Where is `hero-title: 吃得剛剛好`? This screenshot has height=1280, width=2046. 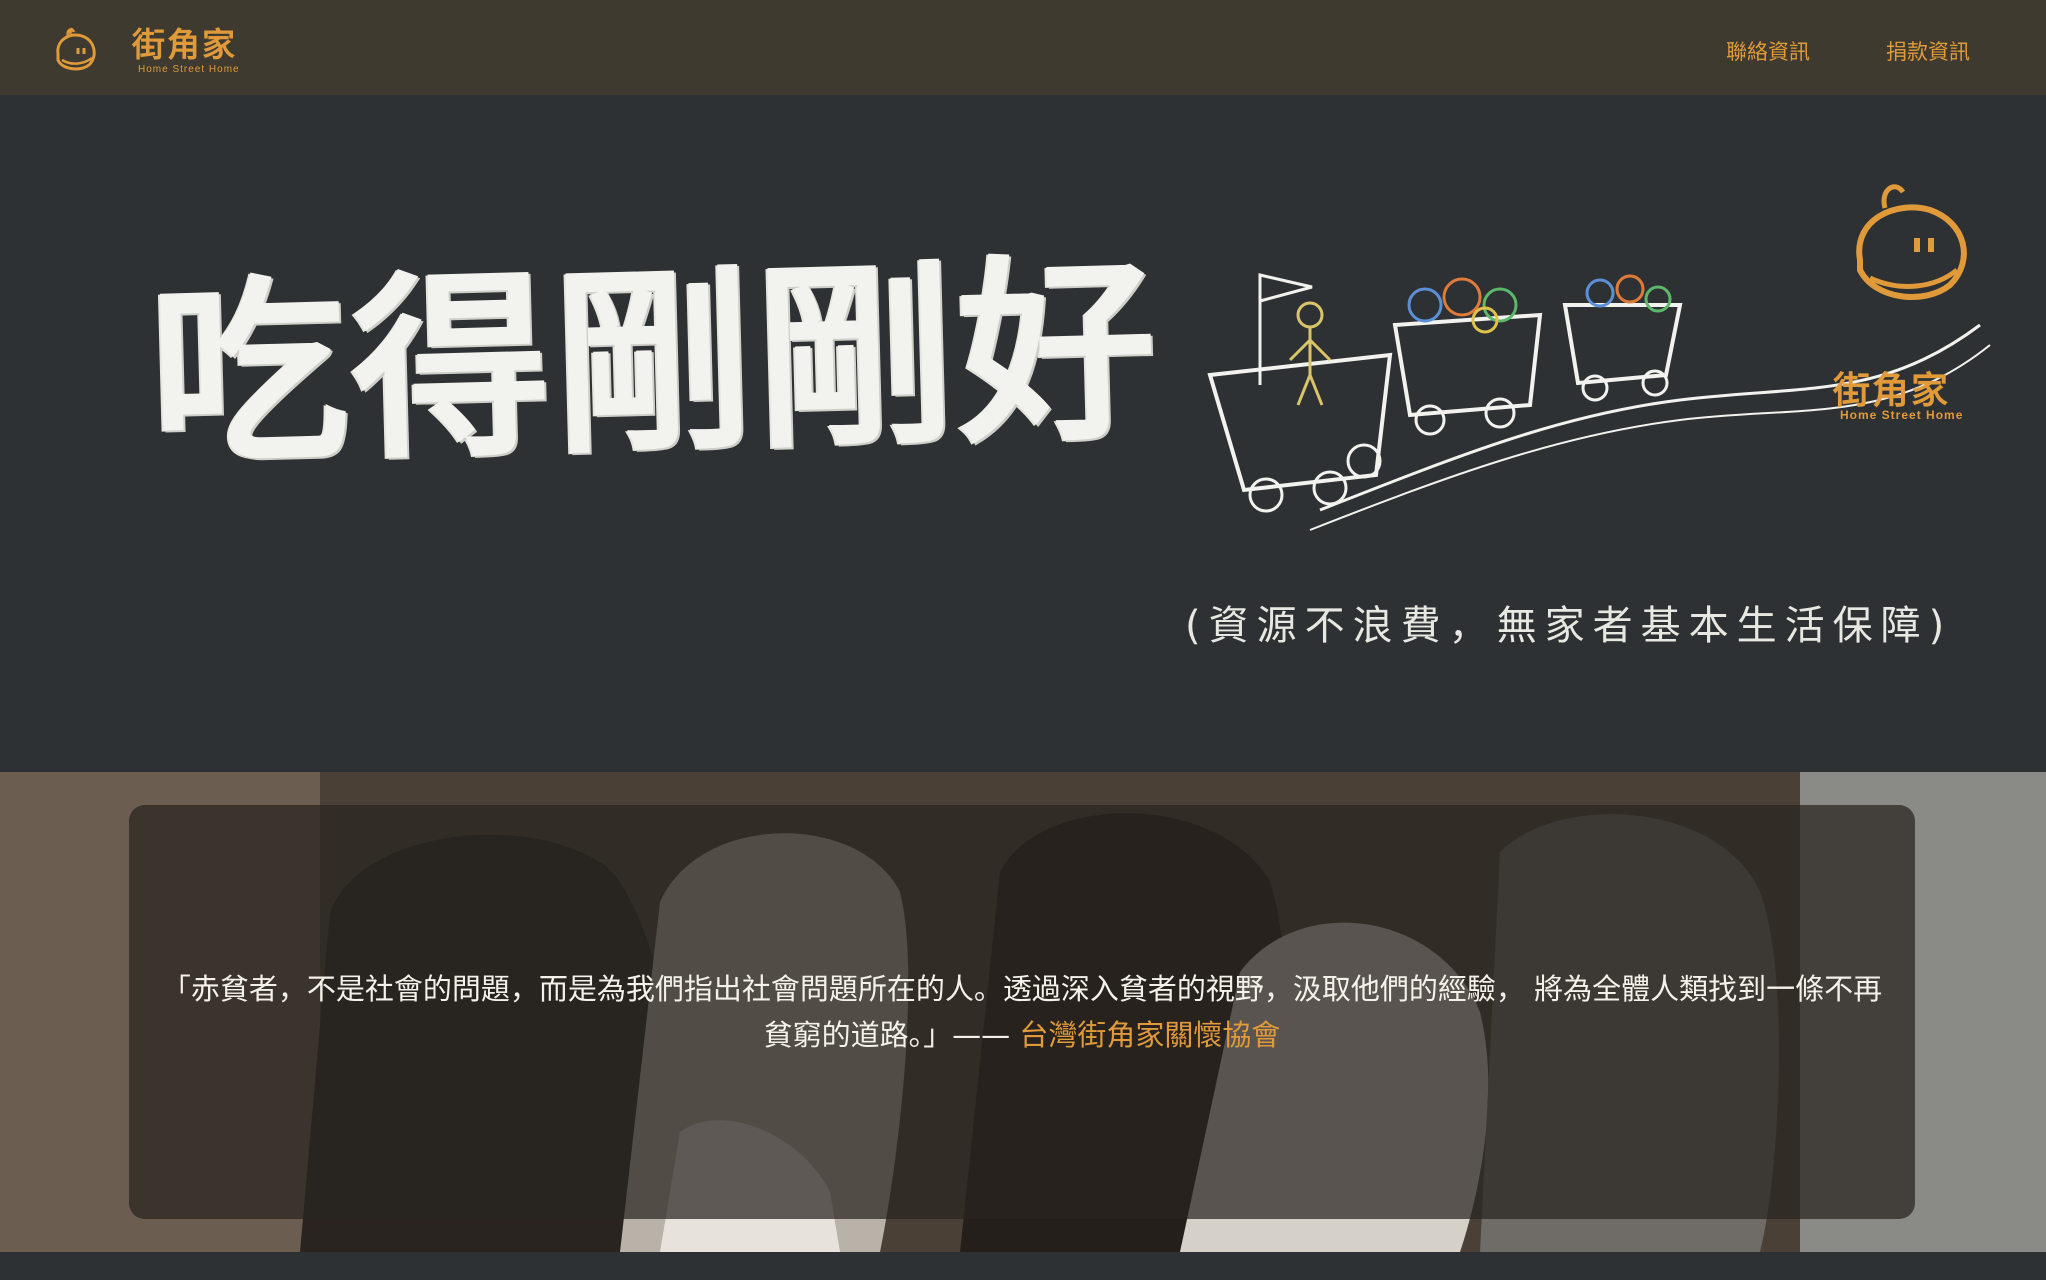 hero-title: 吃得剛剛好 is located at coordinates (655, 363).